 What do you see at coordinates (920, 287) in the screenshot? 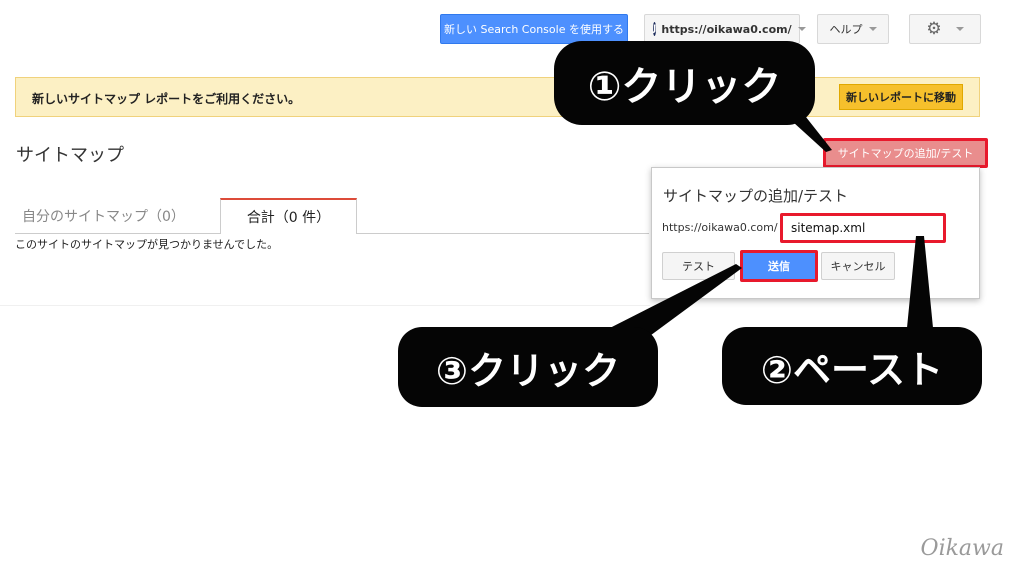
I see `callout-2-pointer` at bounding box center [920, 287].